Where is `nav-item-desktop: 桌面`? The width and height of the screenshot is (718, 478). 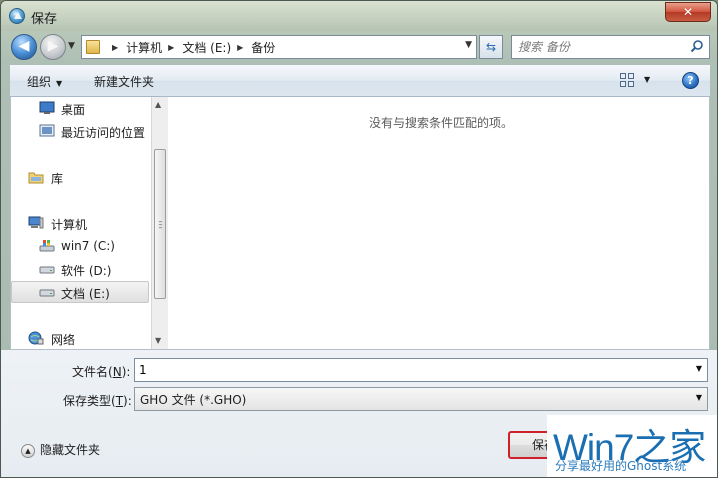 nav-item-desktop: 桌面 is located at coordinates (80, 109).